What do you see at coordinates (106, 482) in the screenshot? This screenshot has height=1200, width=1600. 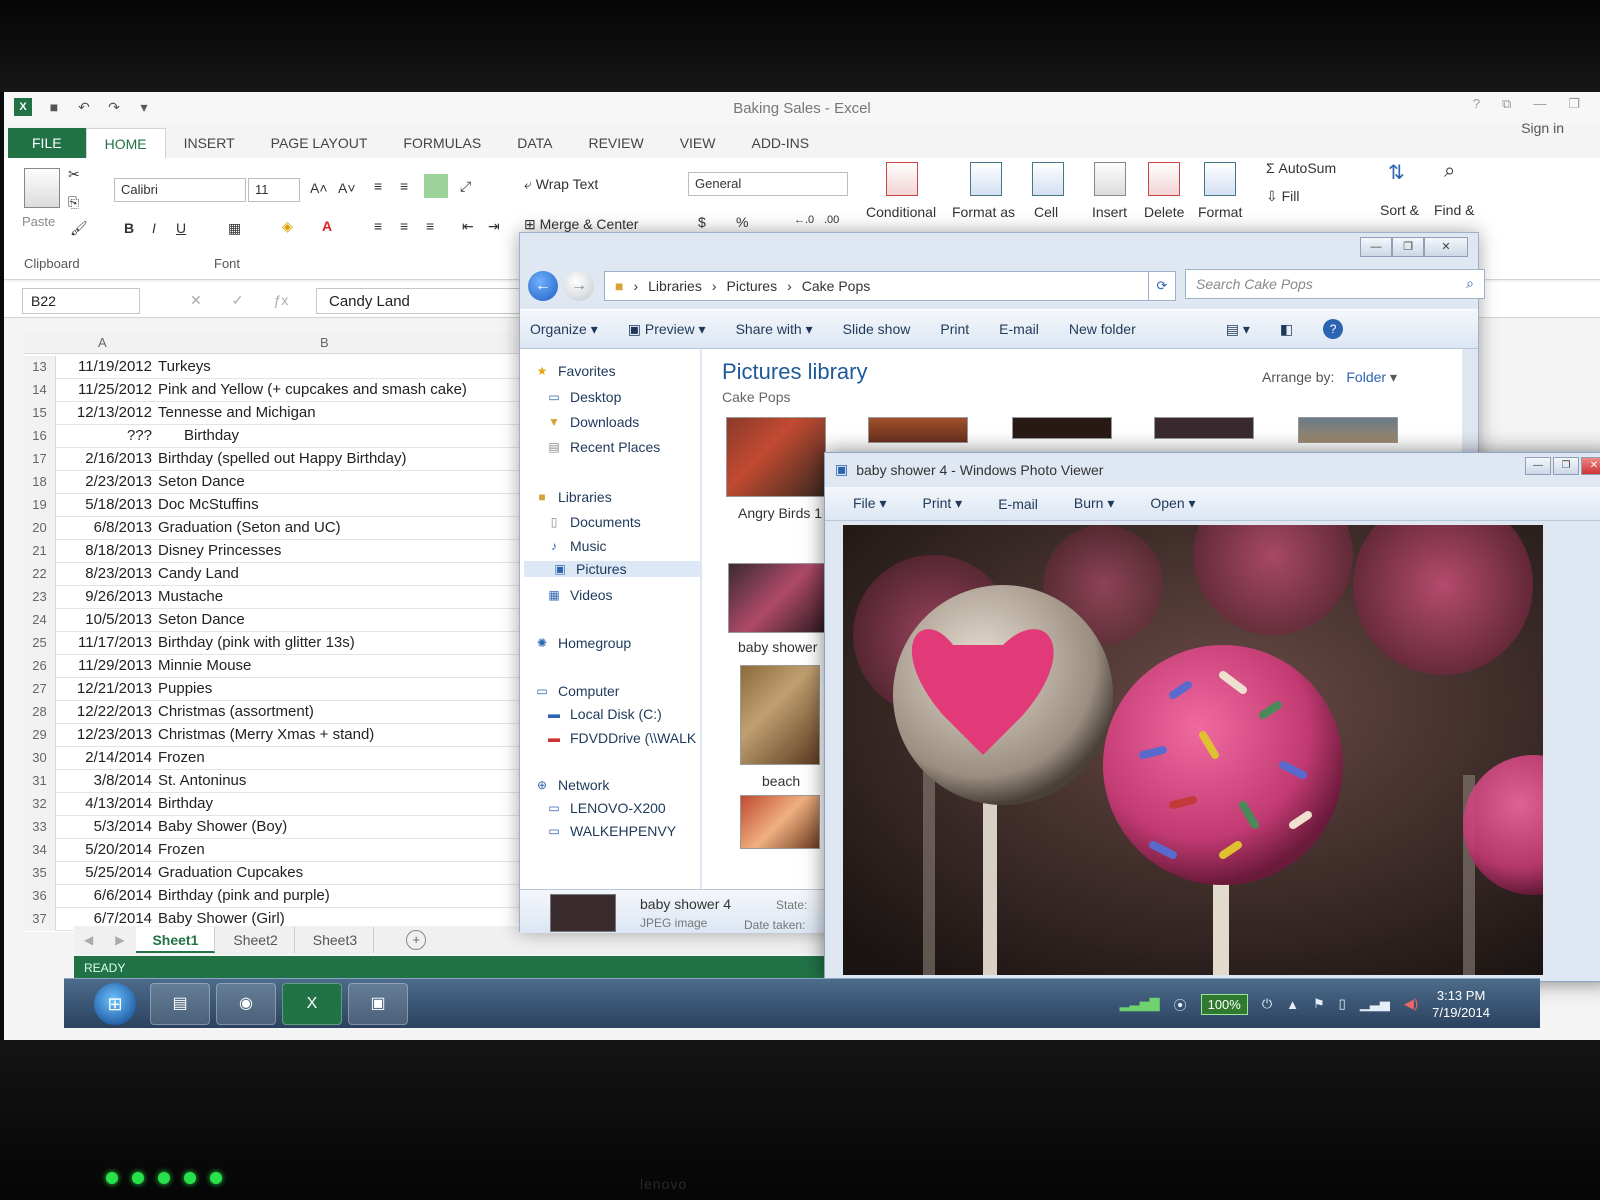 I see `cell-date: 2/23/2013` at bounding box center [106, 482].